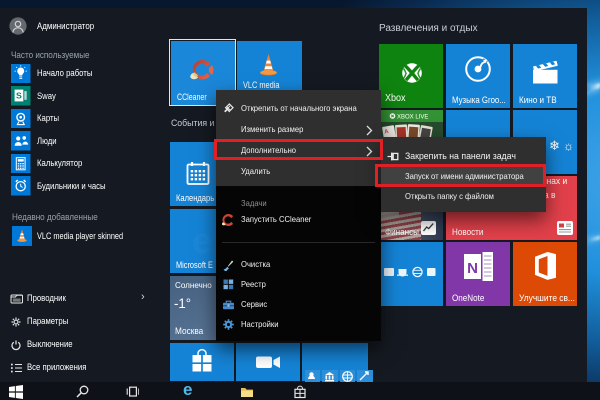  I want to click on svg-text: XBOX LIVE, so click(412, 117).